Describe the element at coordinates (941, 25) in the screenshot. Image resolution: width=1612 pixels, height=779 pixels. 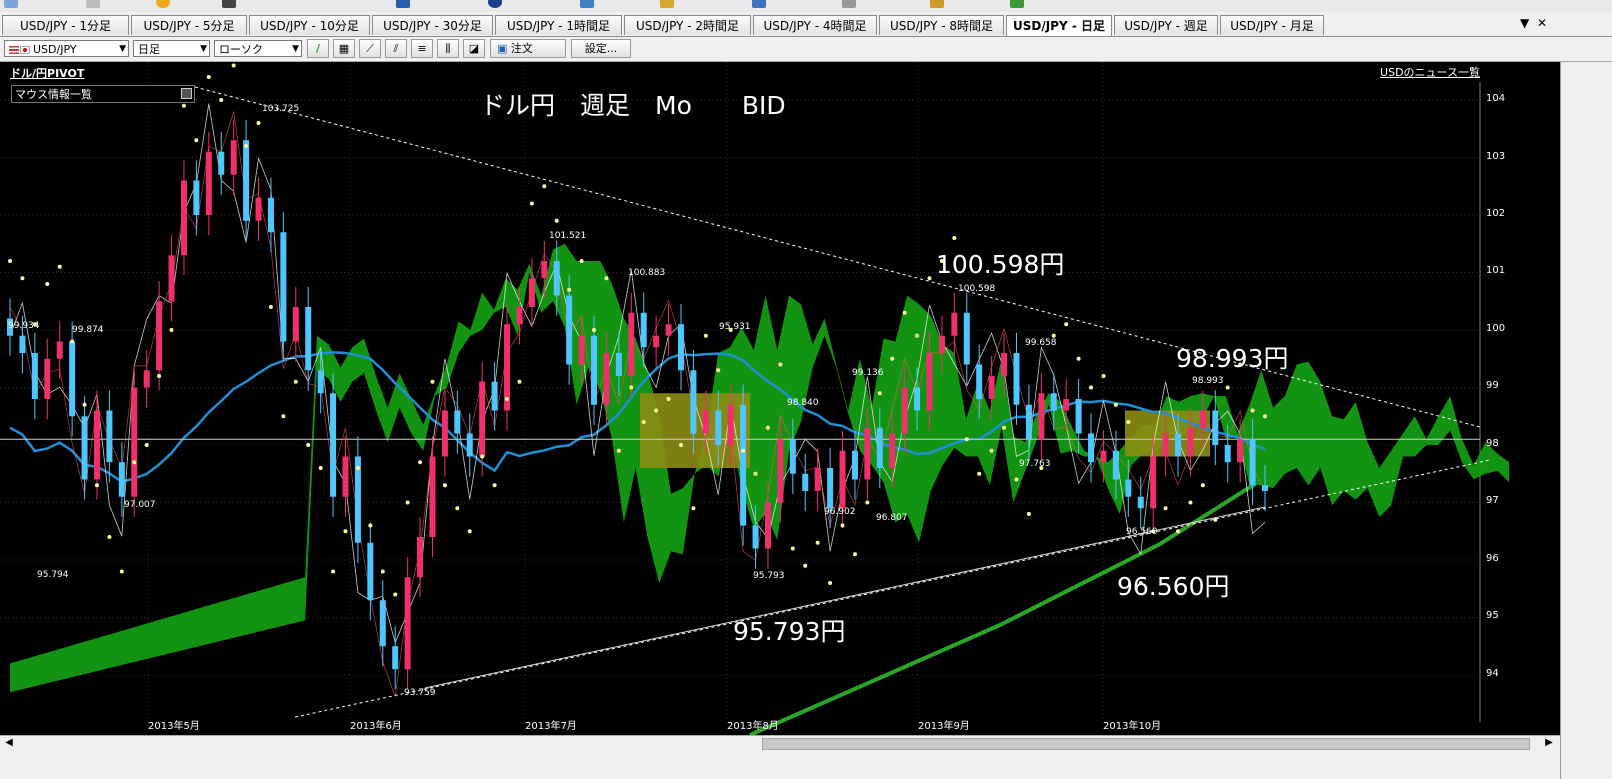
I see `tab-8hour: USD/JPY - 8時間足` at that location.